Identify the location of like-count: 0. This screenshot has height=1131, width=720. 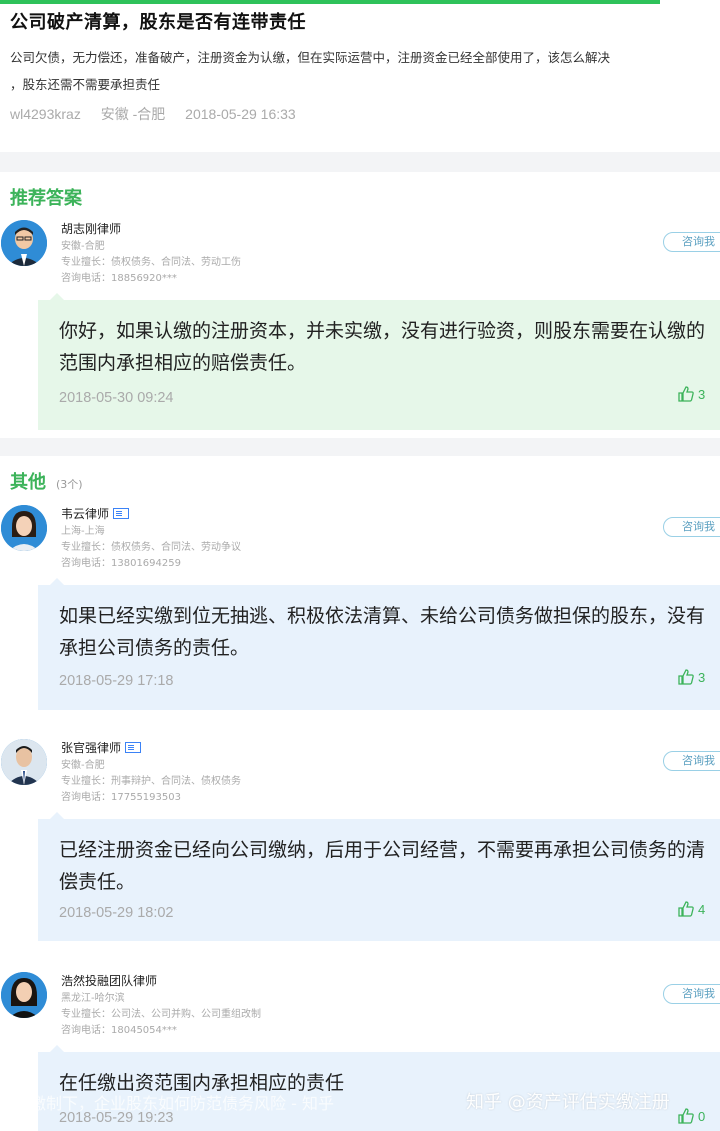
(702, 1116).